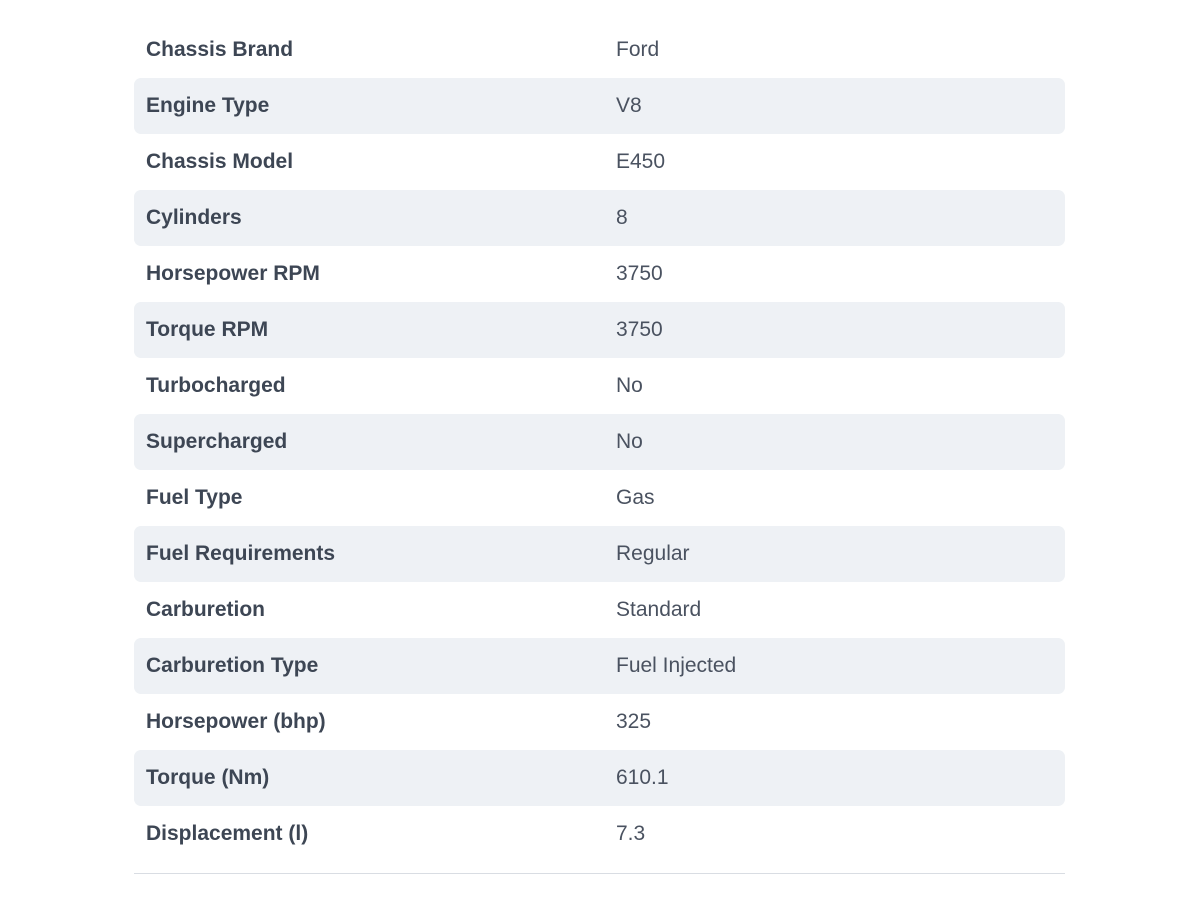  Describe the element at coordinates (635, 497) in the screenshot. I see `spec-value: Gas` at that location.